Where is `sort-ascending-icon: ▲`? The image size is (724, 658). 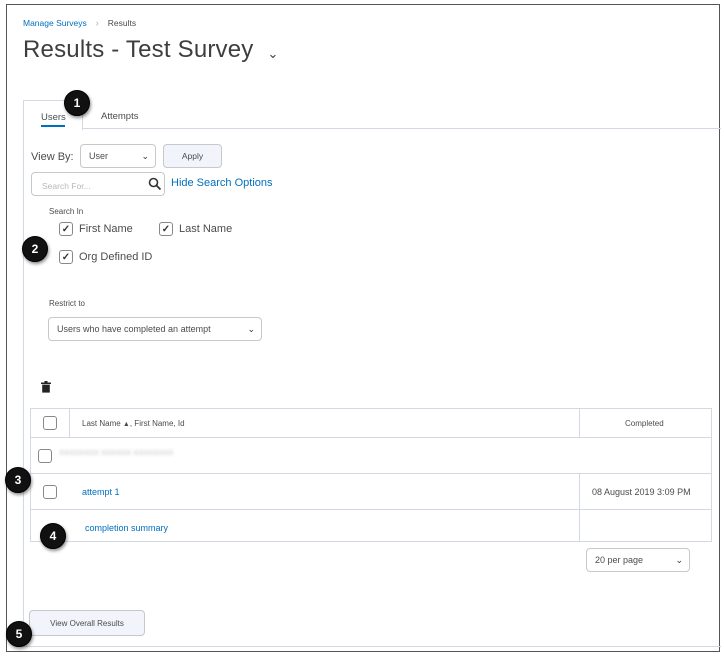 sort-ascending-icon: ▲ is located at coordinates (126, 424).